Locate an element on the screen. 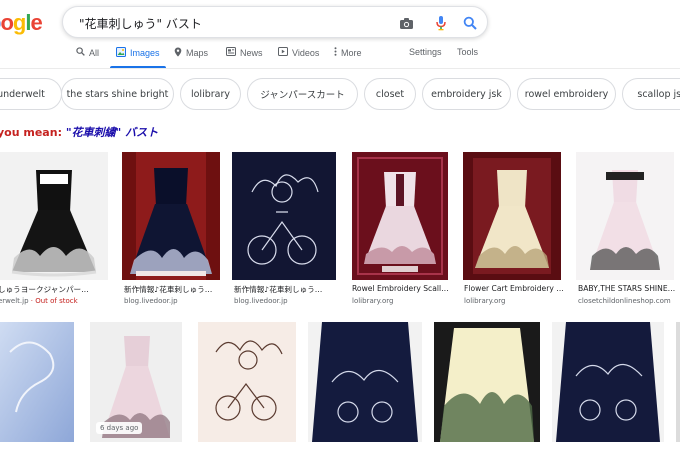 Image resolution: width=680 pixels, height=450 pixels. tab-more: More is located at coordinates (348, 52).